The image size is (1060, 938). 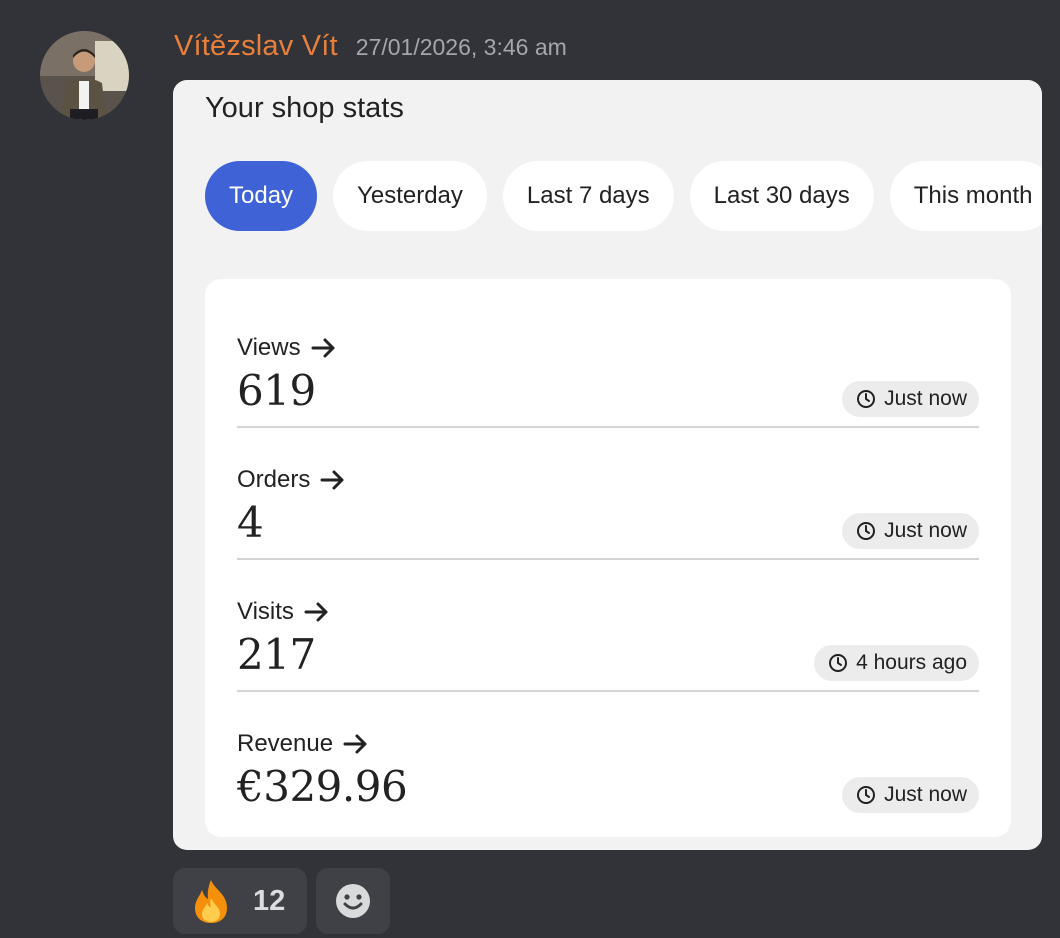 I want to click on stat-row-visits: Visits 217 4 hours ago, so click(x=608, y=625).